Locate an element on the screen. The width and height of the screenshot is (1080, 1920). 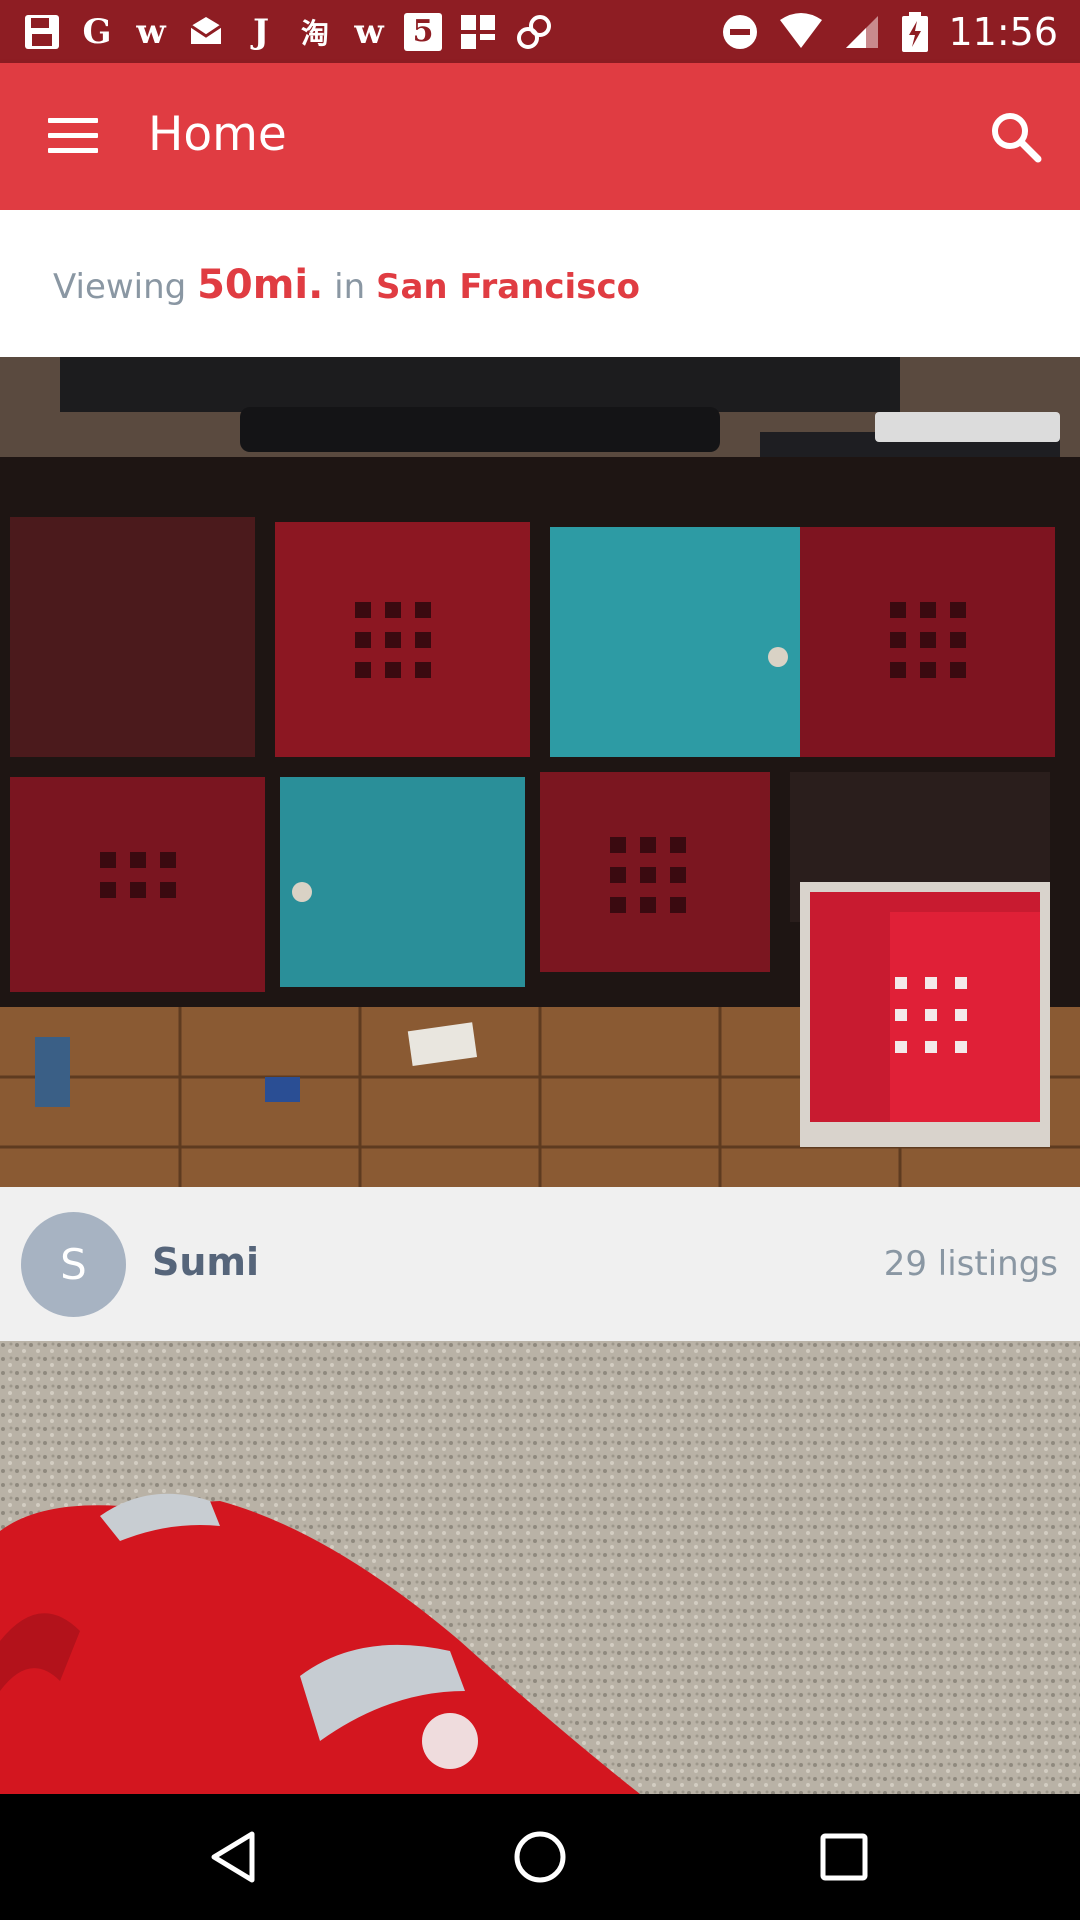
do-not-disturb-icon is located at coordinates (740, 31).